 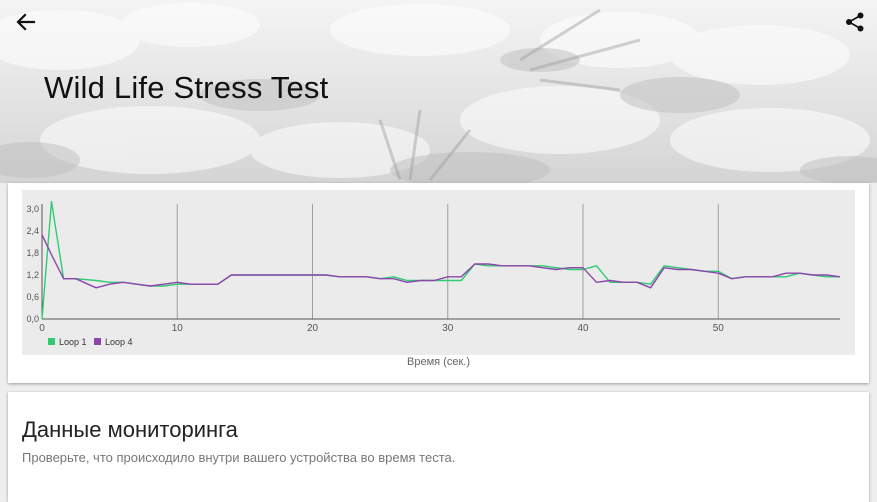 I want to click on x-tick-label: 50, so click(x=719, y=328).